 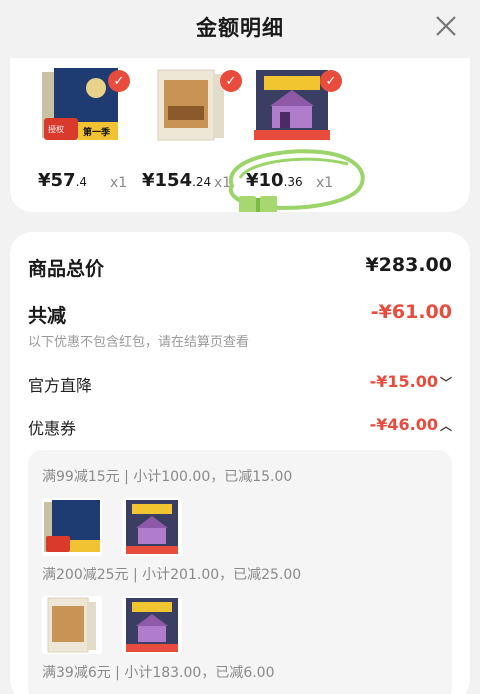 What do you see at coordinates (97, 132) in the screenshot?
I see `svg-text: 第一季` at bounding box center [97, 132].